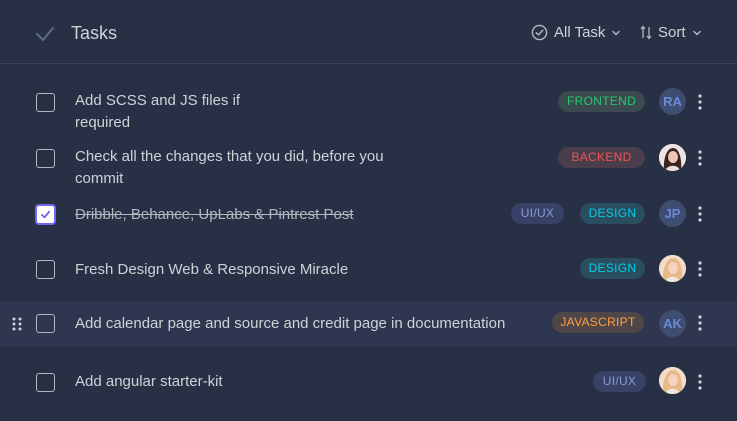 The width and height of the screenshot is (737, 421). Describe the element at coordinates (601, 101) in the screenshot. I see `tag-badge: FRONTEND` at that location.